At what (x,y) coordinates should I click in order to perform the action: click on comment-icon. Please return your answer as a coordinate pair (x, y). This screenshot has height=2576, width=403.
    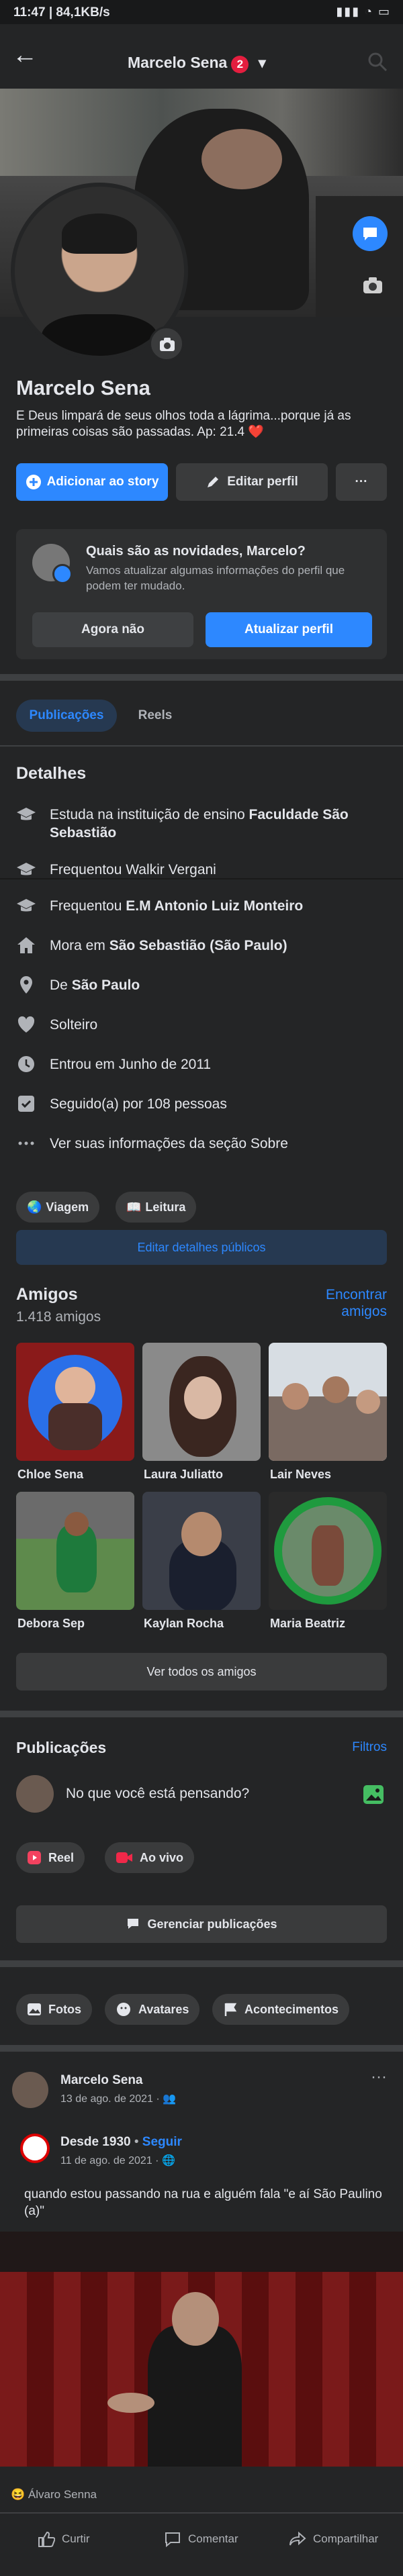
    Looking at the image, I should click on (172, 2539).